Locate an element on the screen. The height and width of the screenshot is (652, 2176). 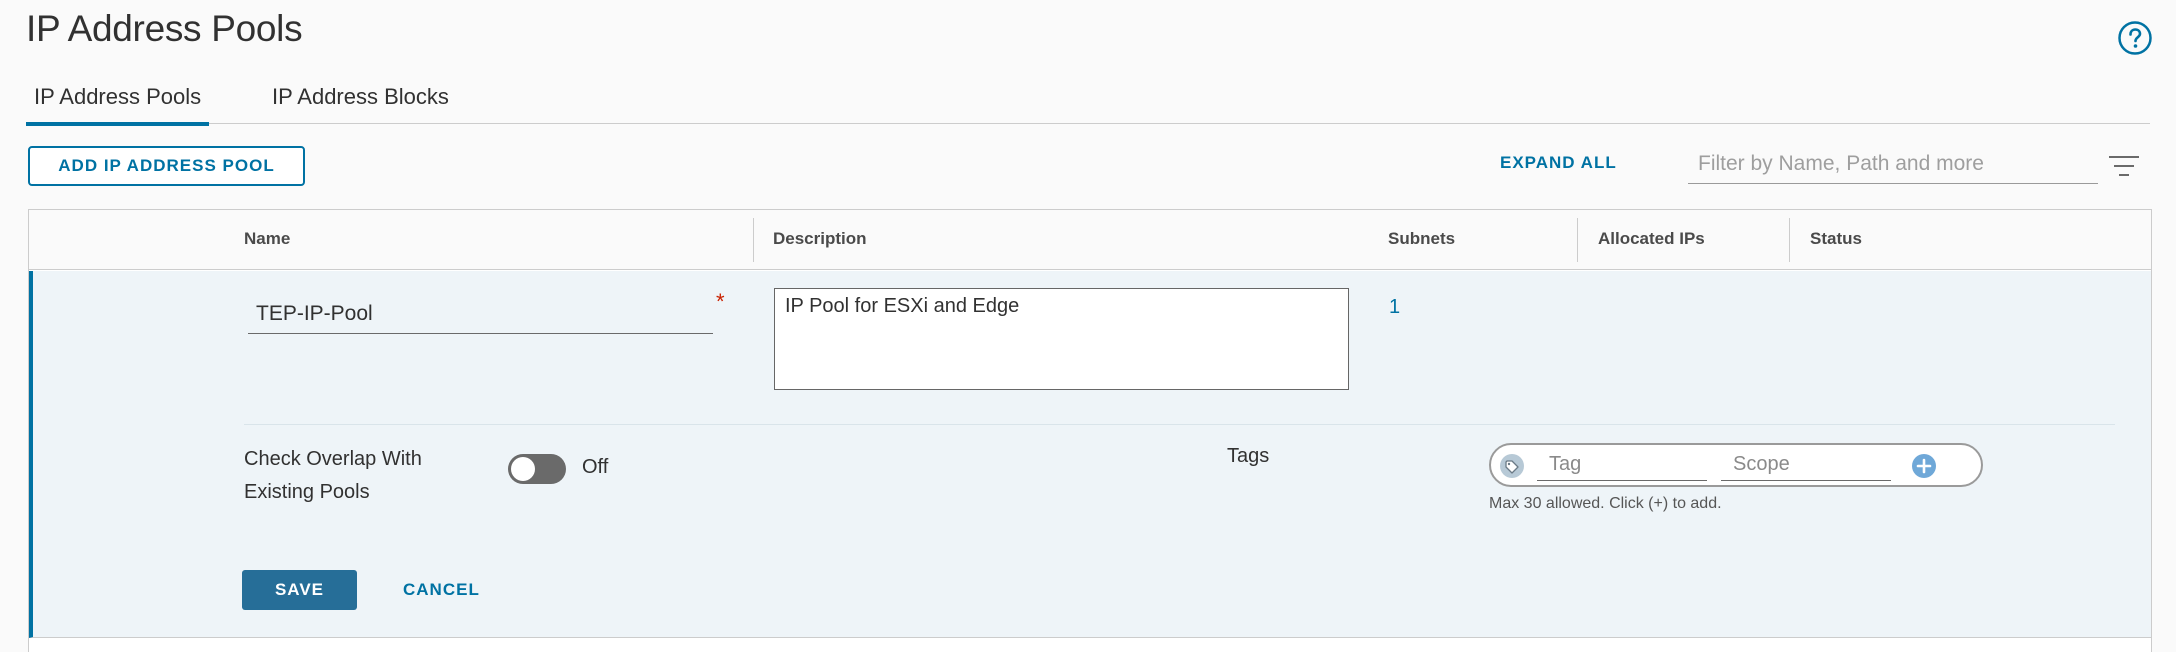
pool-name-input is located at coordinates (480, 314).